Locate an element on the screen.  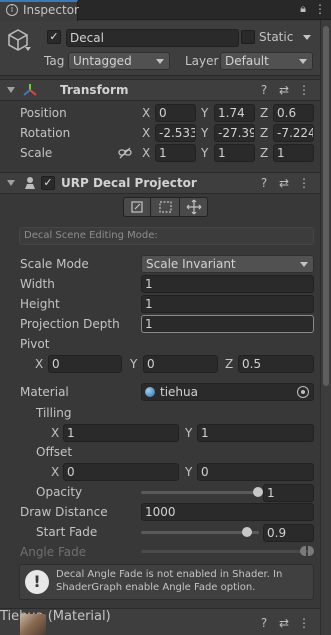
height-field: 1 is located at coordinates (227, 304).